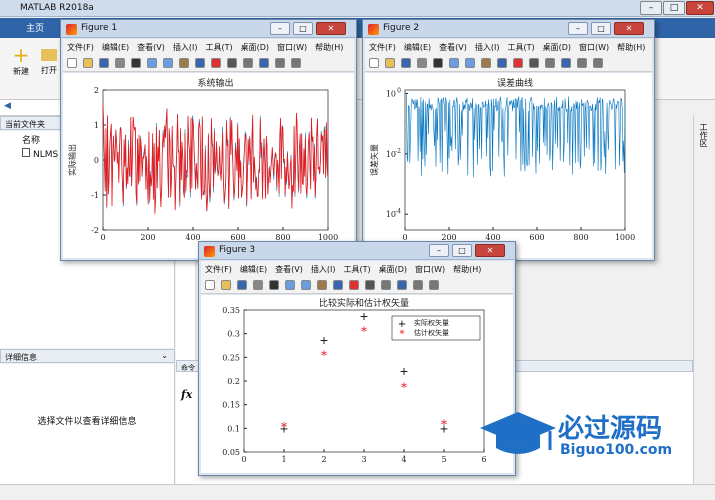 The width and height of the screenshot is (715, 500). I want to click on main-title-bar: MATLAB R2018a – □ ✕, so click(357, 8).